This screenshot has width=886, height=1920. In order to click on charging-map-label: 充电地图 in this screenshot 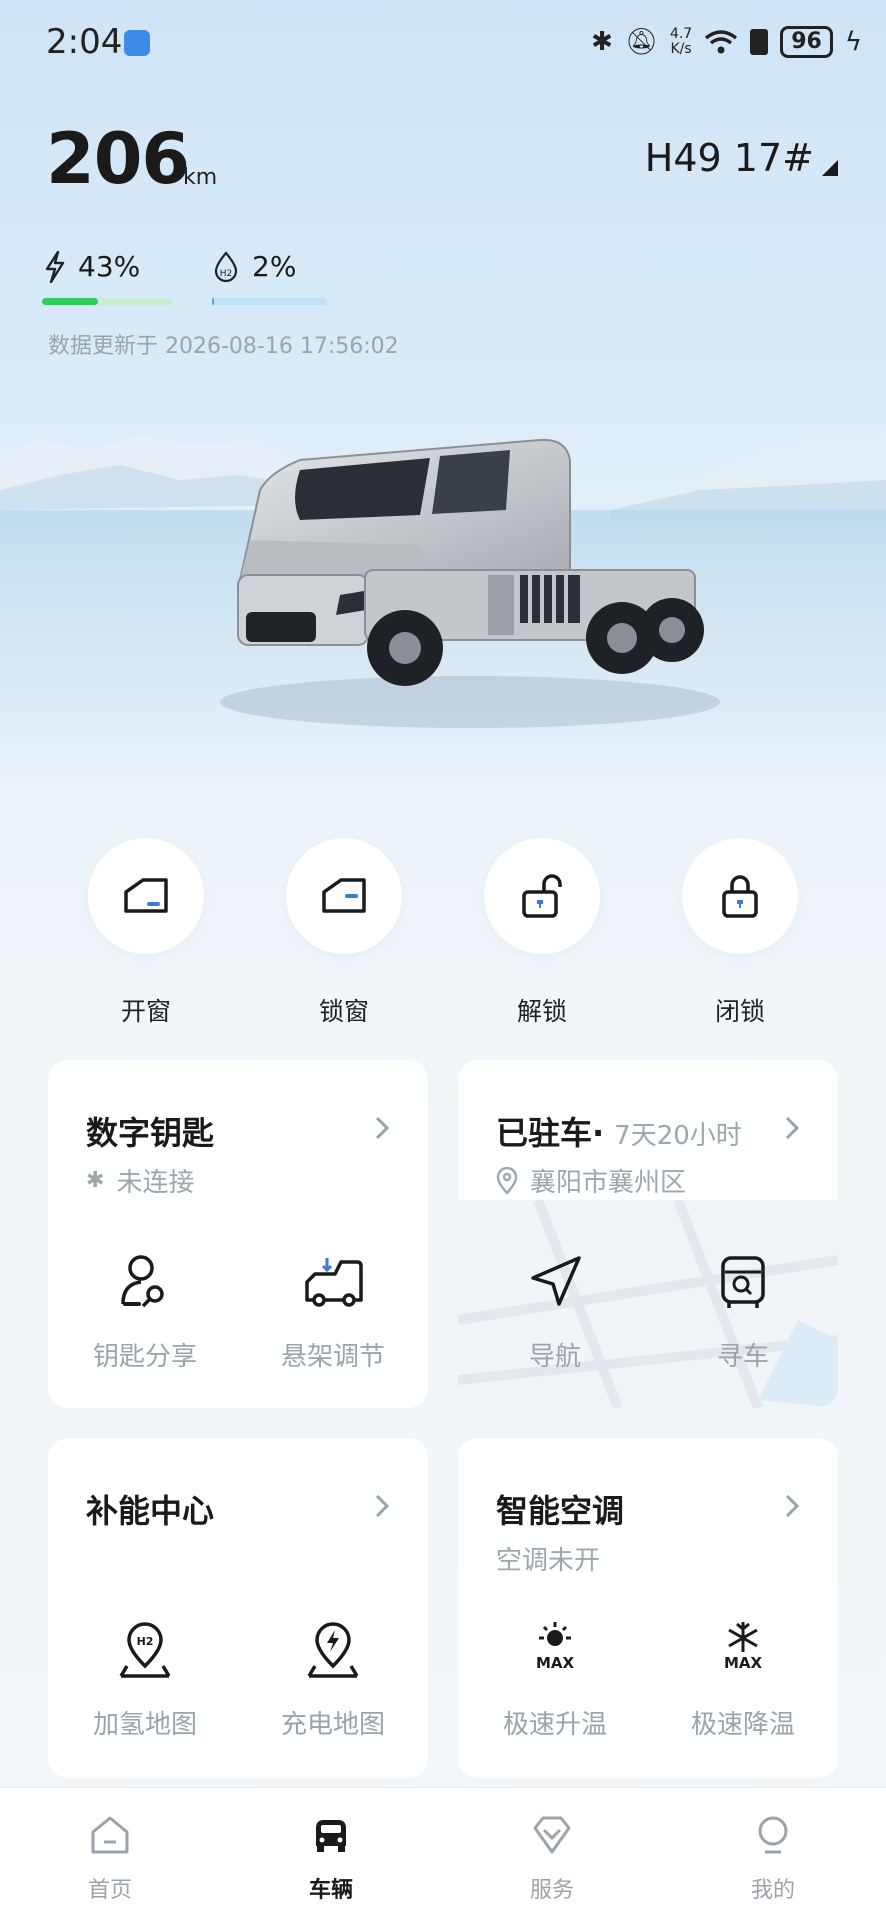, I will do `click(332, 1725)`.